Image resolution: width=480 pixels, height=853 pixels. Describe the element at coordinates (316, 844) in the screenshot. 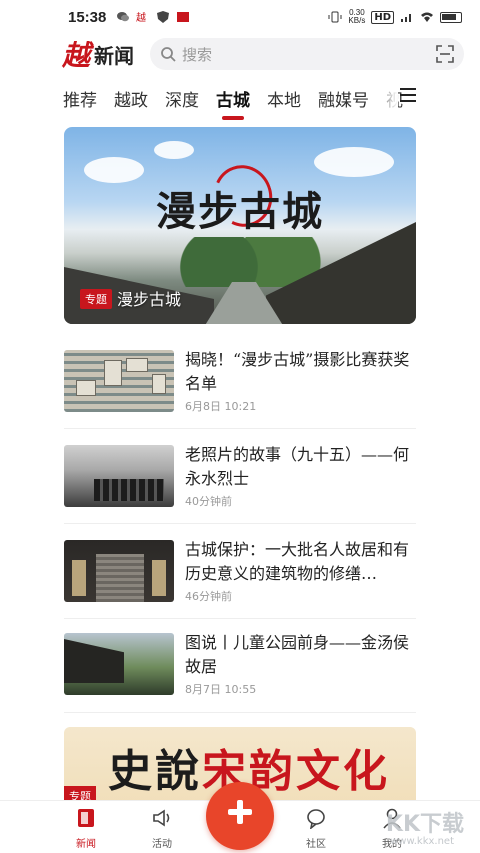

I see `nav-label: 社区` at that location.